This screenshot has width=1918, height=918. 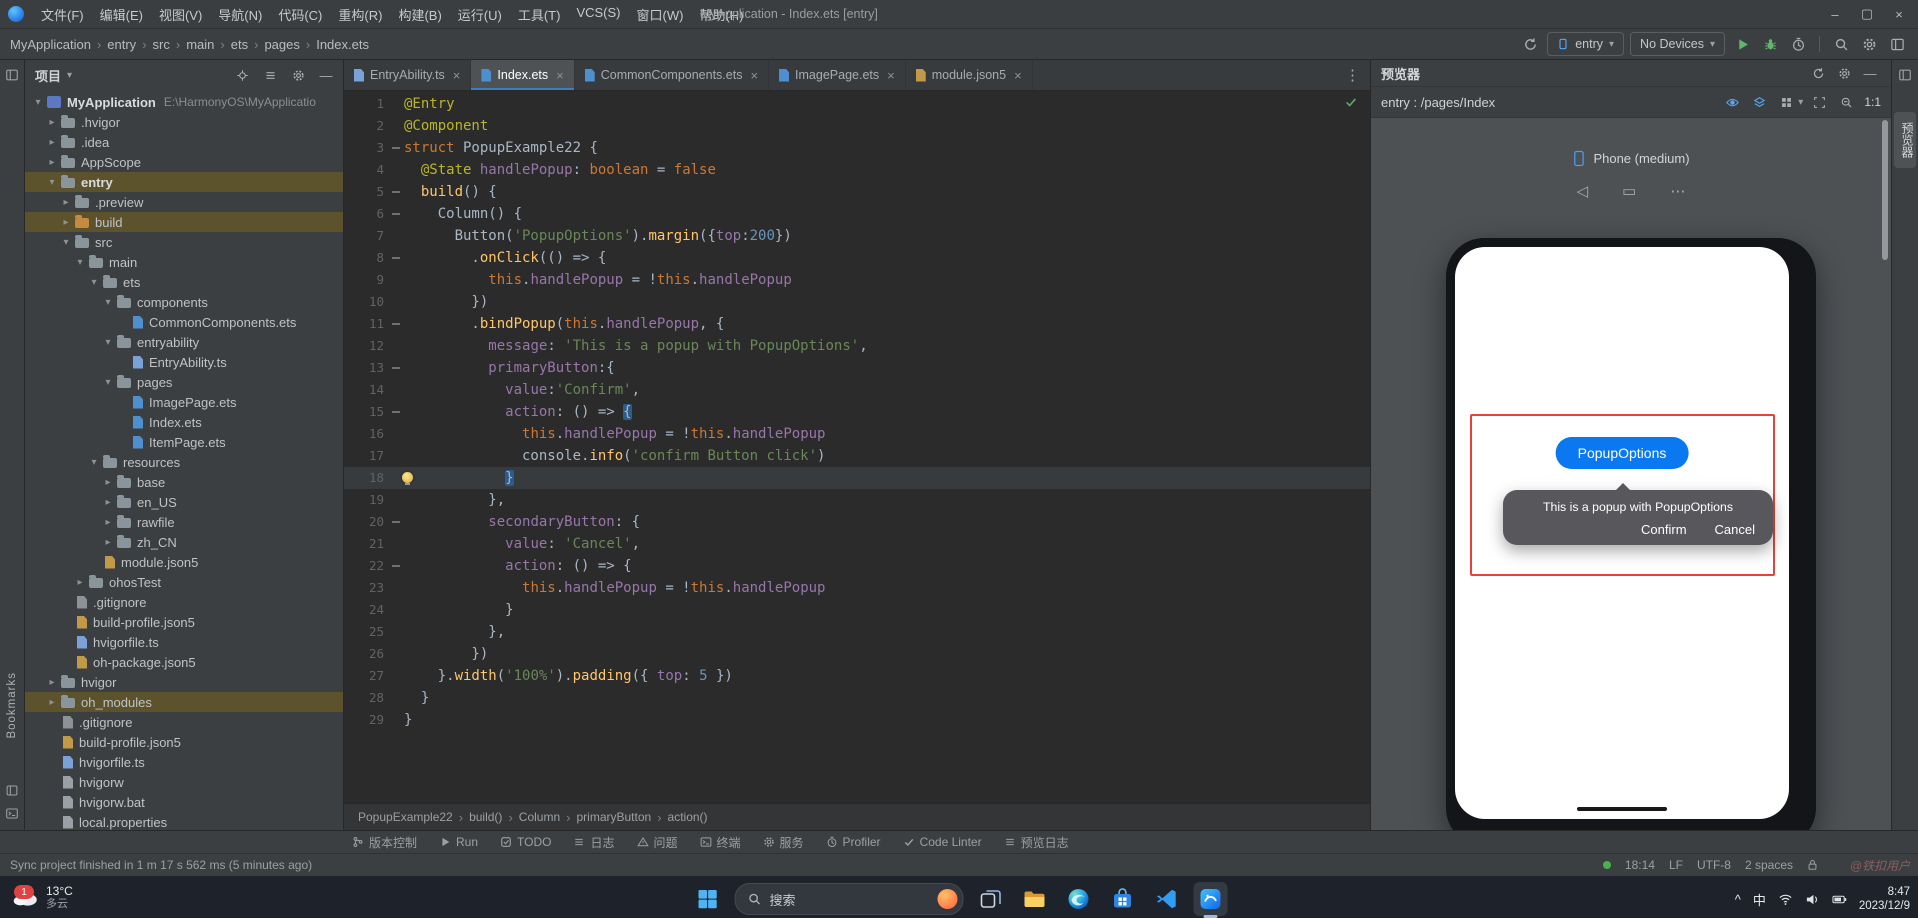 What do you see at coordinates (1629, 191) in the screenshot?
I see `orientation-icon: ▭` at bounding box center [1629, 191].